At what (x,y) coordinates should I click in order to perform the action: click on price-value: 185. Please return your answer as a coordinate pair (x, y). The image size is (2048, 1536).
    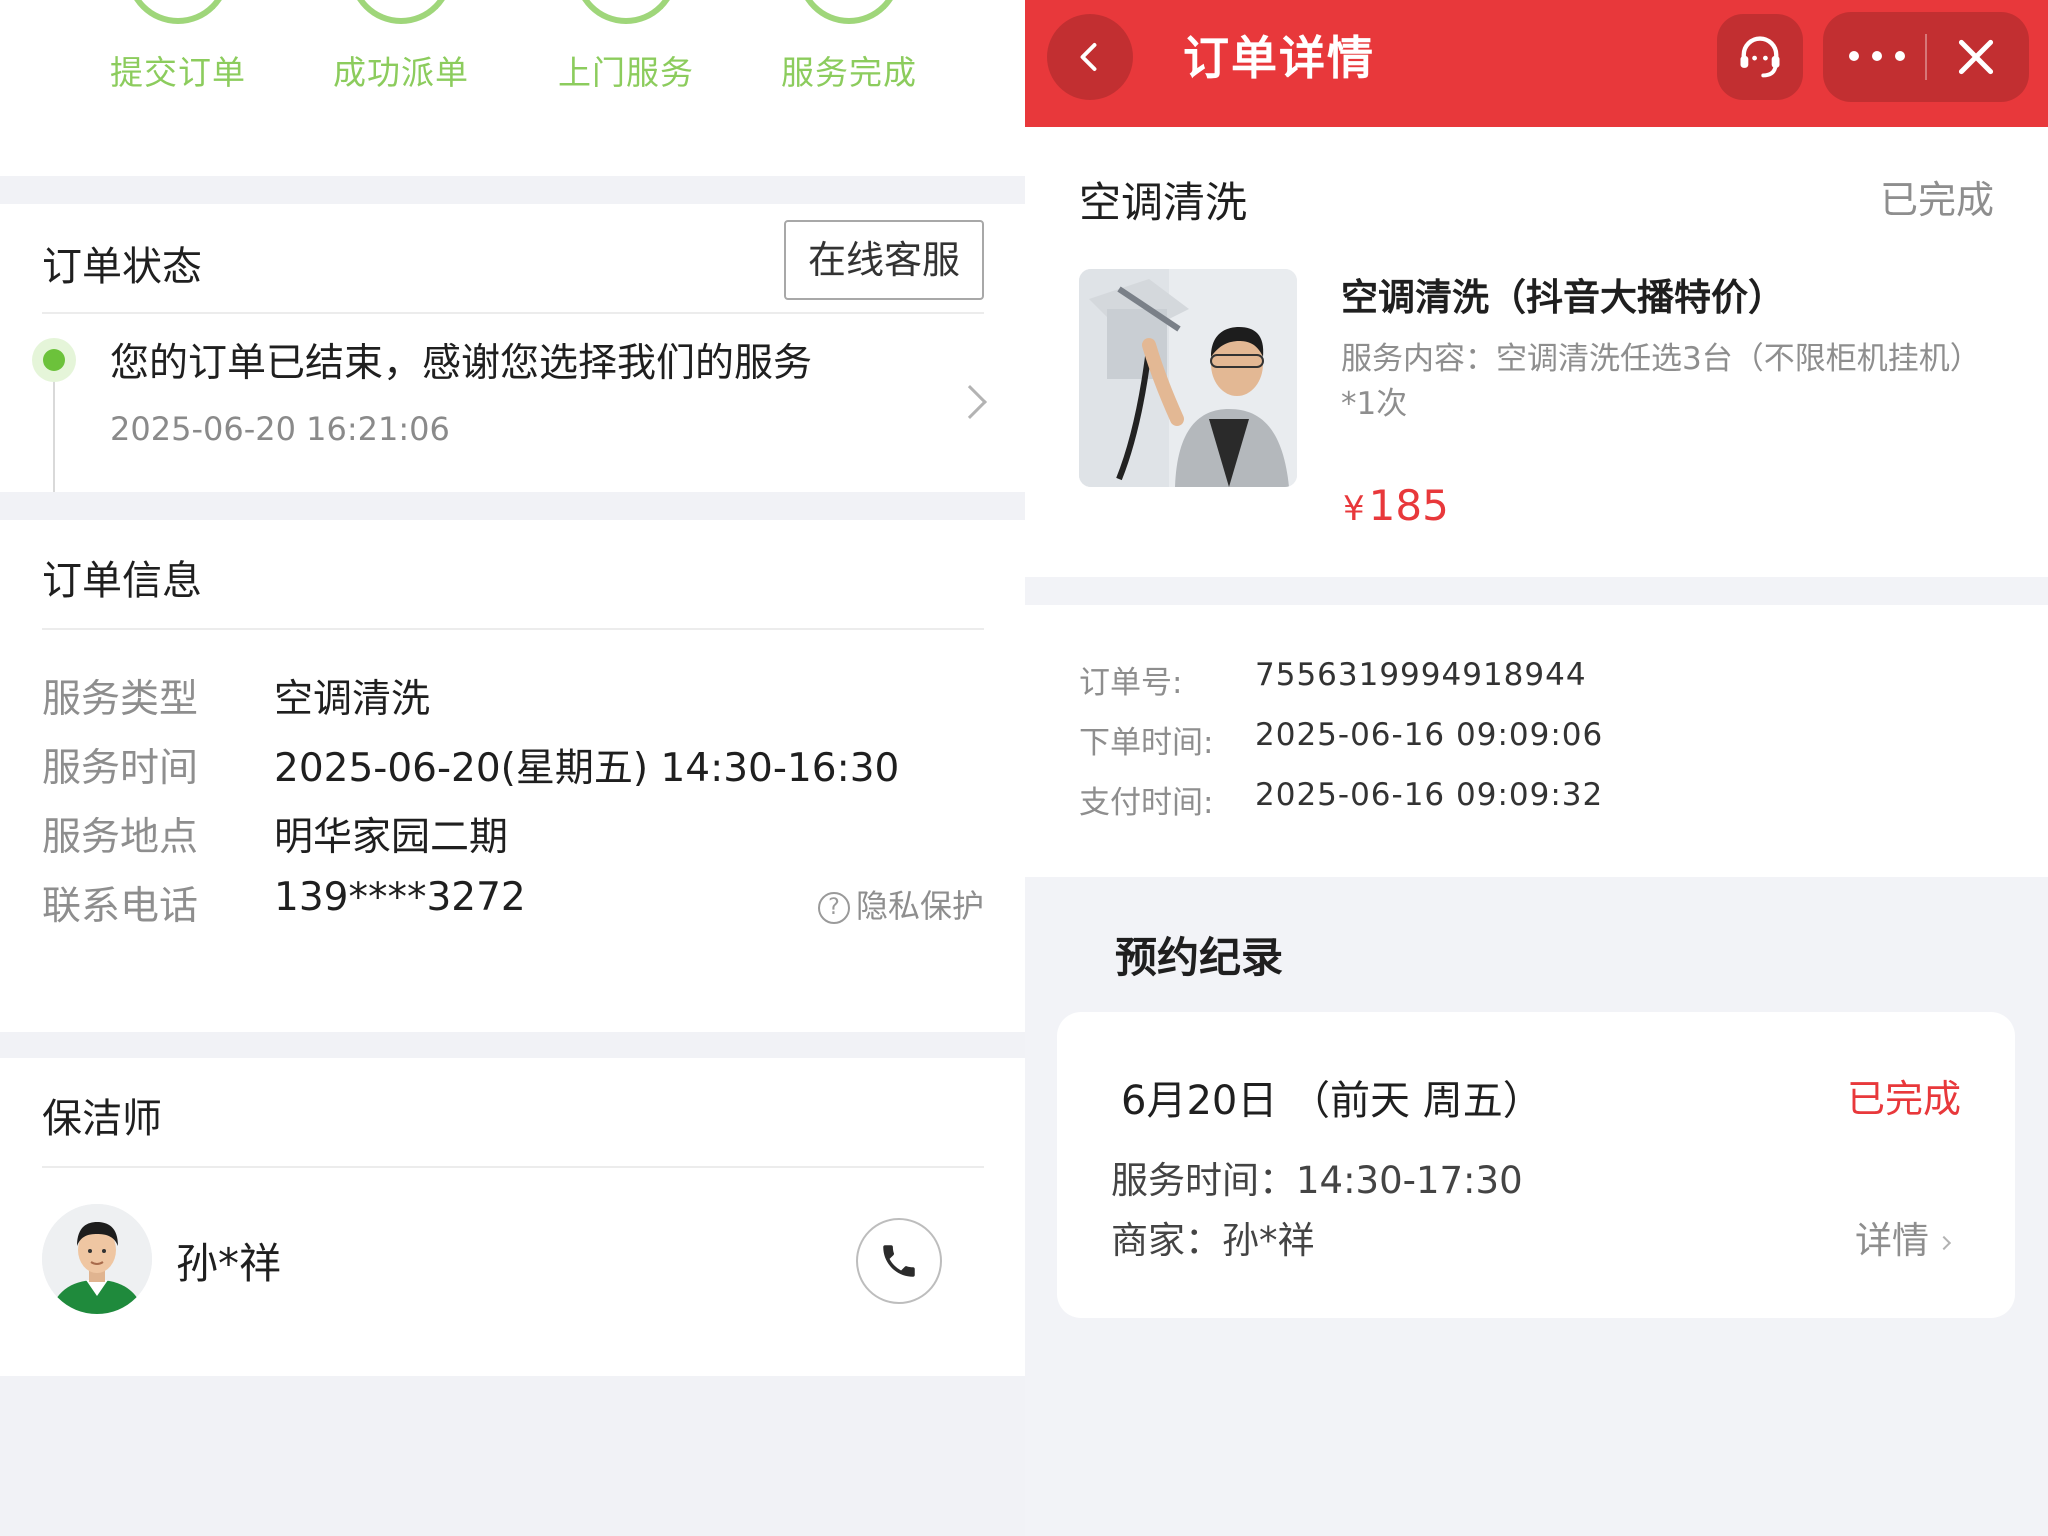
    Looking at the image, I should click on (1408, 505).